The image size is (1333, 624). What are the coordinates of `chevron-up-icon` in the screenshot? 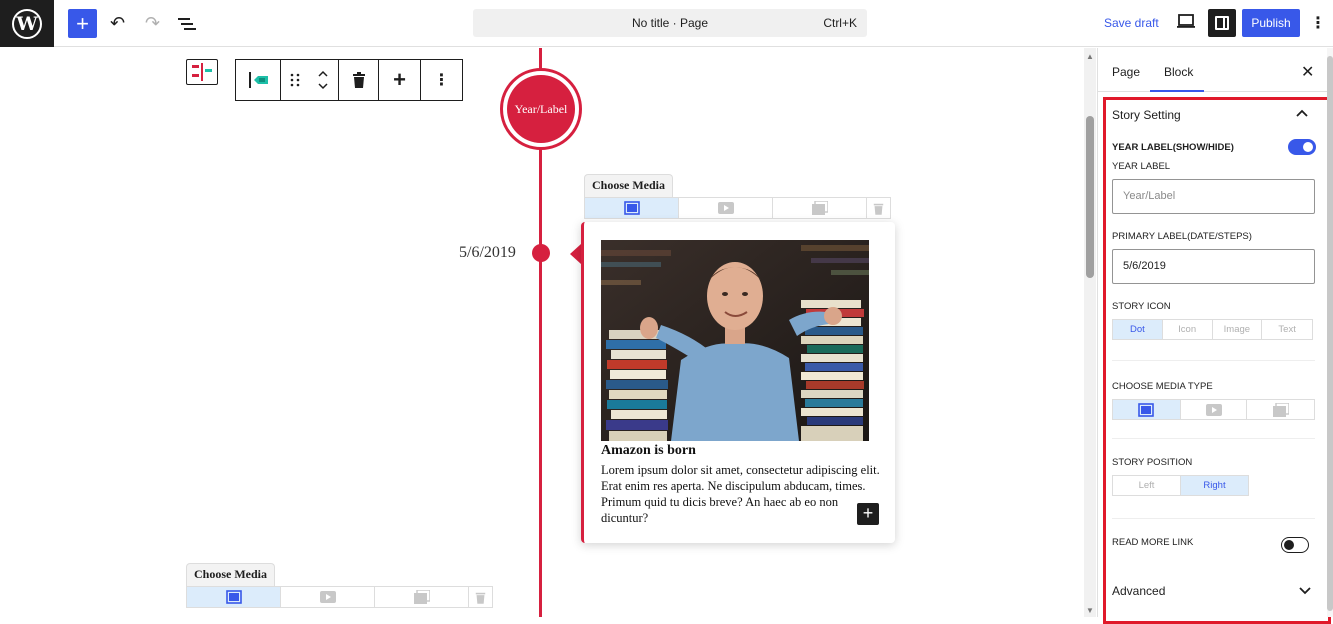 It's located at (1302, 114).